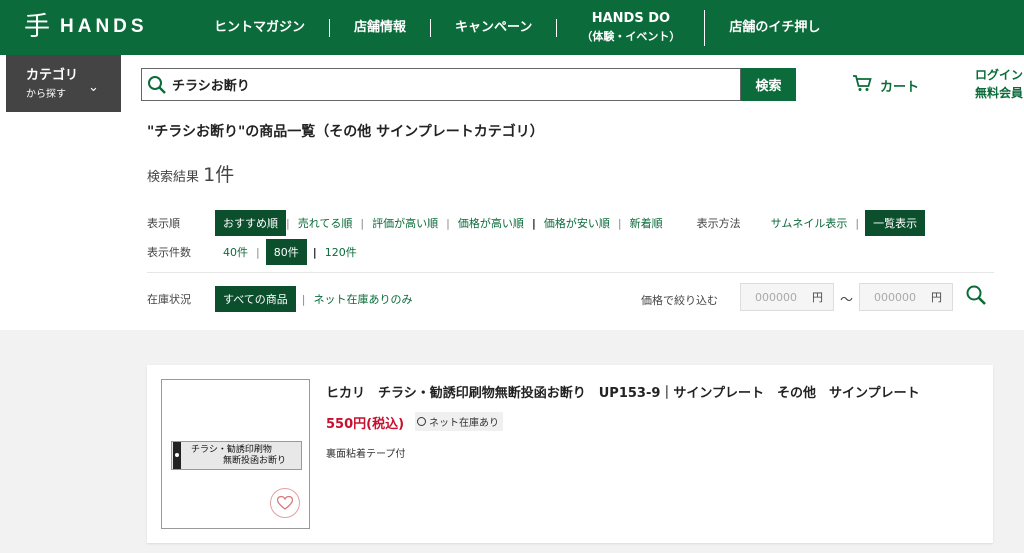  What do you see at coordinates (405, 223) in the screenshot?
I see `sort-option-top-rated: 評価が高い順` at bounding box center [405, 223].